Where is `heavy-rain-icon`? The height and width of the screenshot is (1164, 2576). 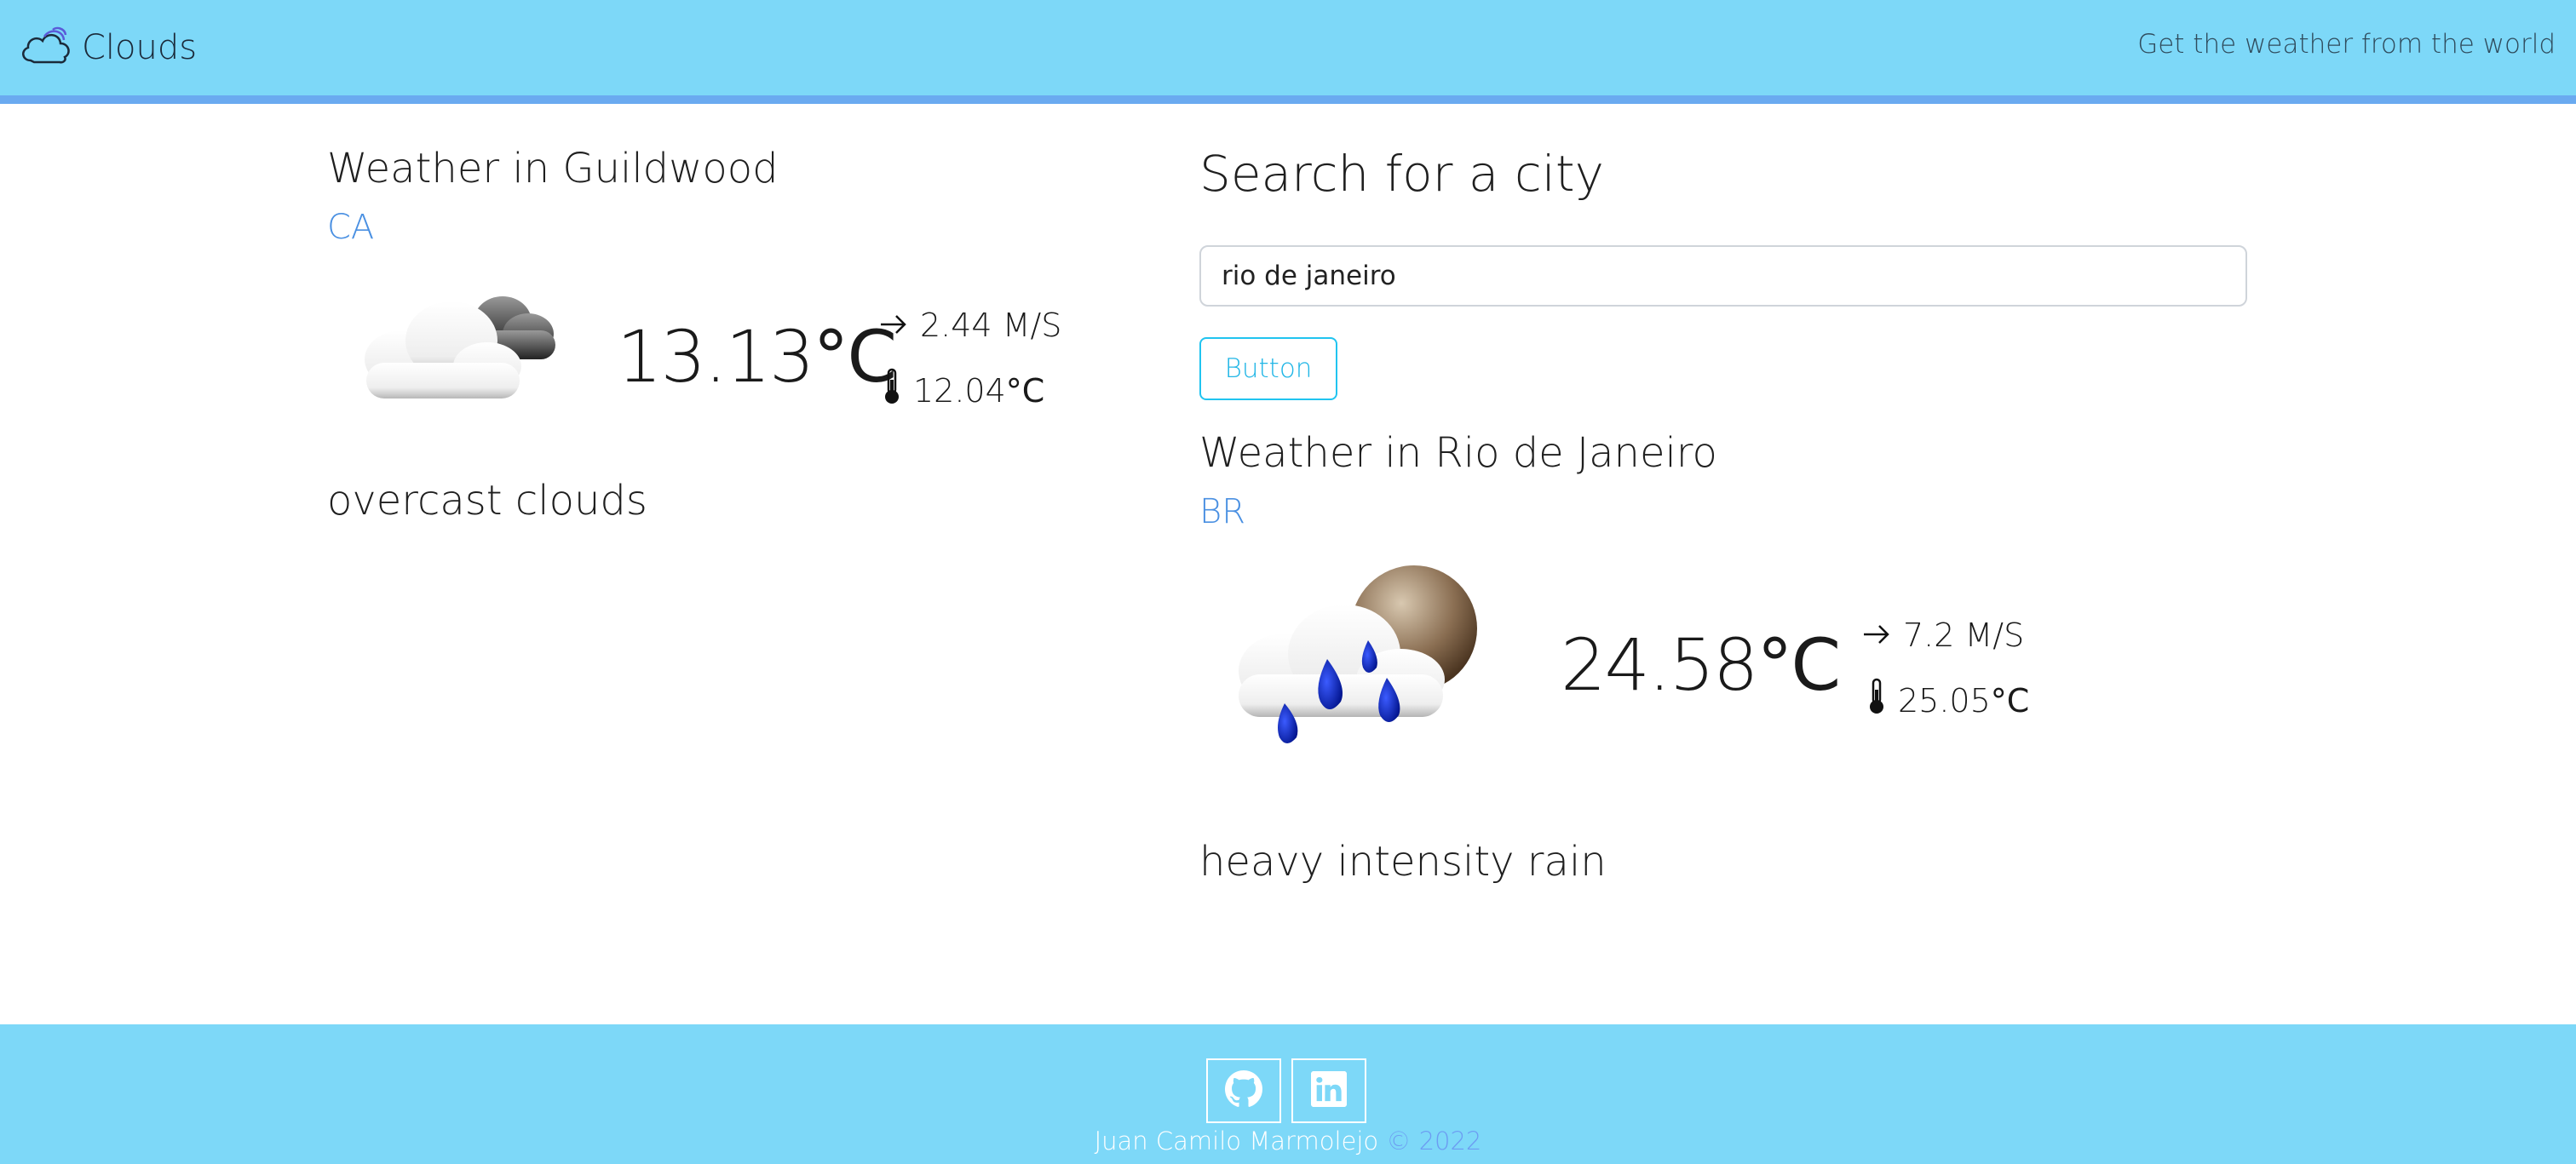 heavy-rain-icon is located at coordinates (1357, 665).